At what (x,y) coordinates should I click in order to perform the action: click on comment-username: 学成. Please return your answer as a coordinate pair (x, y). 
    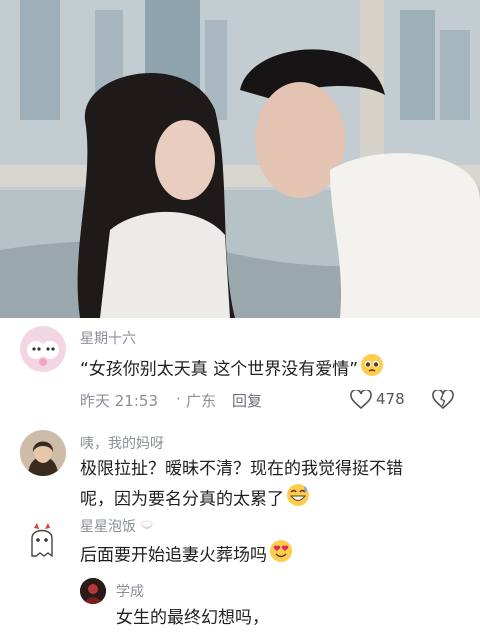
    Looking at the image, I should click on (130, 591).